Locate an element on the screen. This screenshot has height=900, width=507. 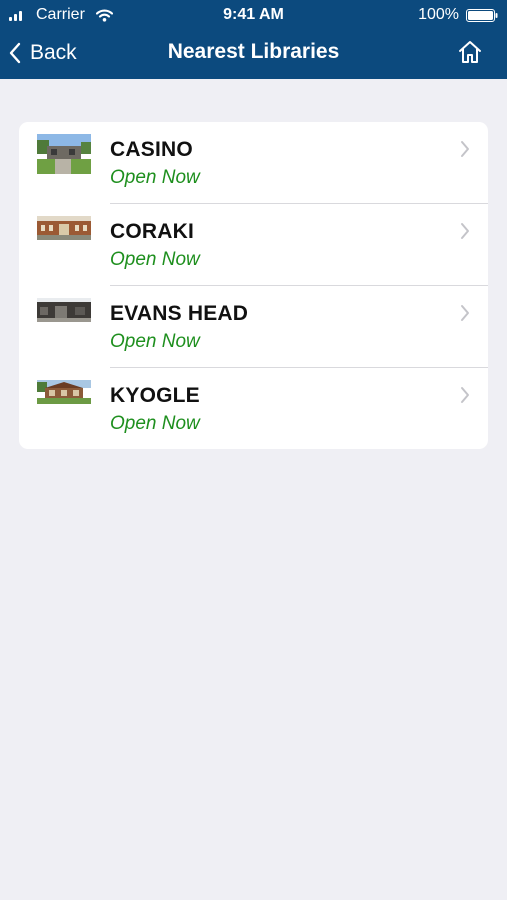
library-row-casino: CASINO Open Now is located at coordinates (253, 163).